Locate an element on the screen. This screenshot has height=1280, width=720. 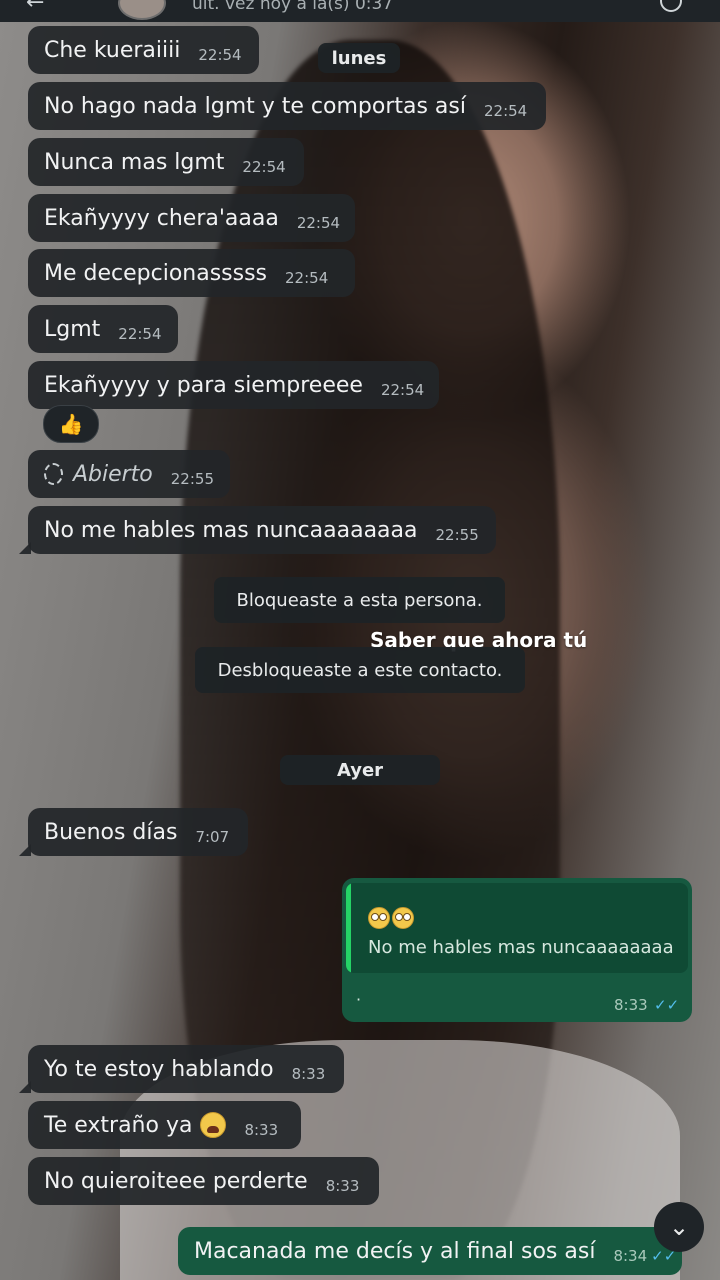
rolling-eyes-emoji-icon is located at coordinates (392, 920).